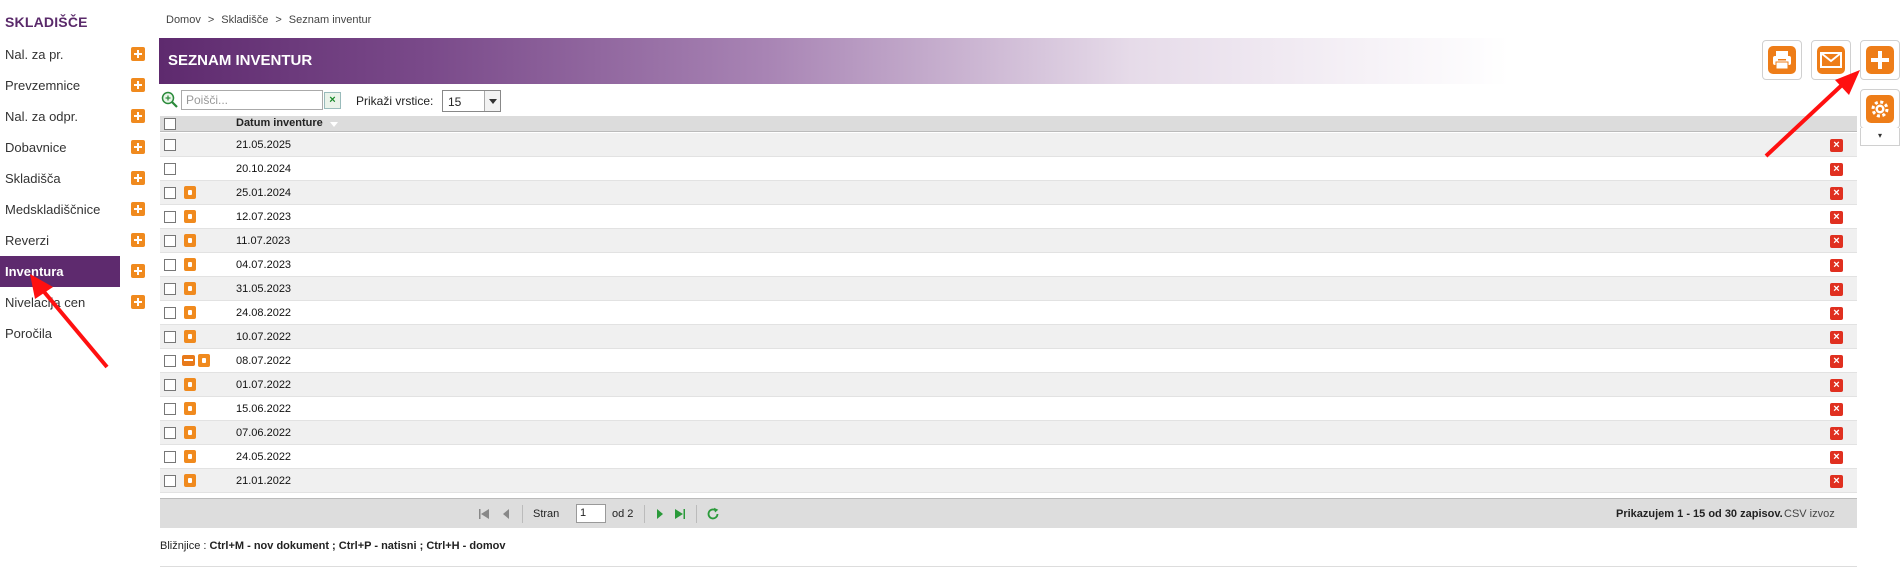 Image resolution: width=1904 pixels, height=574 pixels. I want to click on table-row: 21.01.2022 ×, so click(1008, 481).